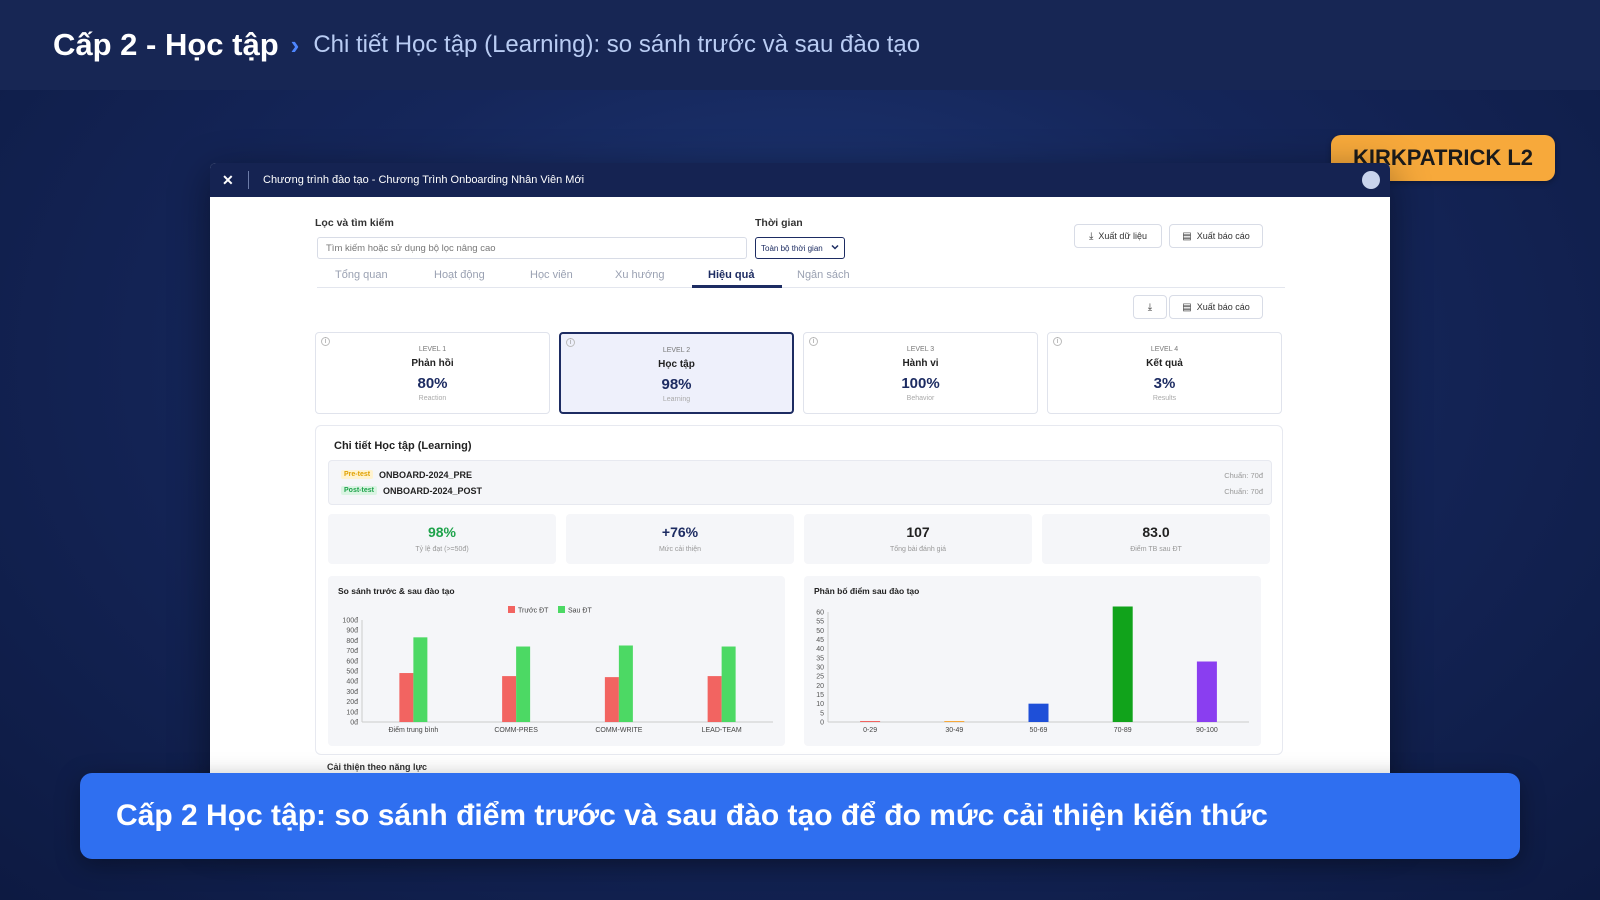 The height and width of the screenshot is (900, 1600). I want to click on tab-overview: Tổng quan, so click(361, 275).